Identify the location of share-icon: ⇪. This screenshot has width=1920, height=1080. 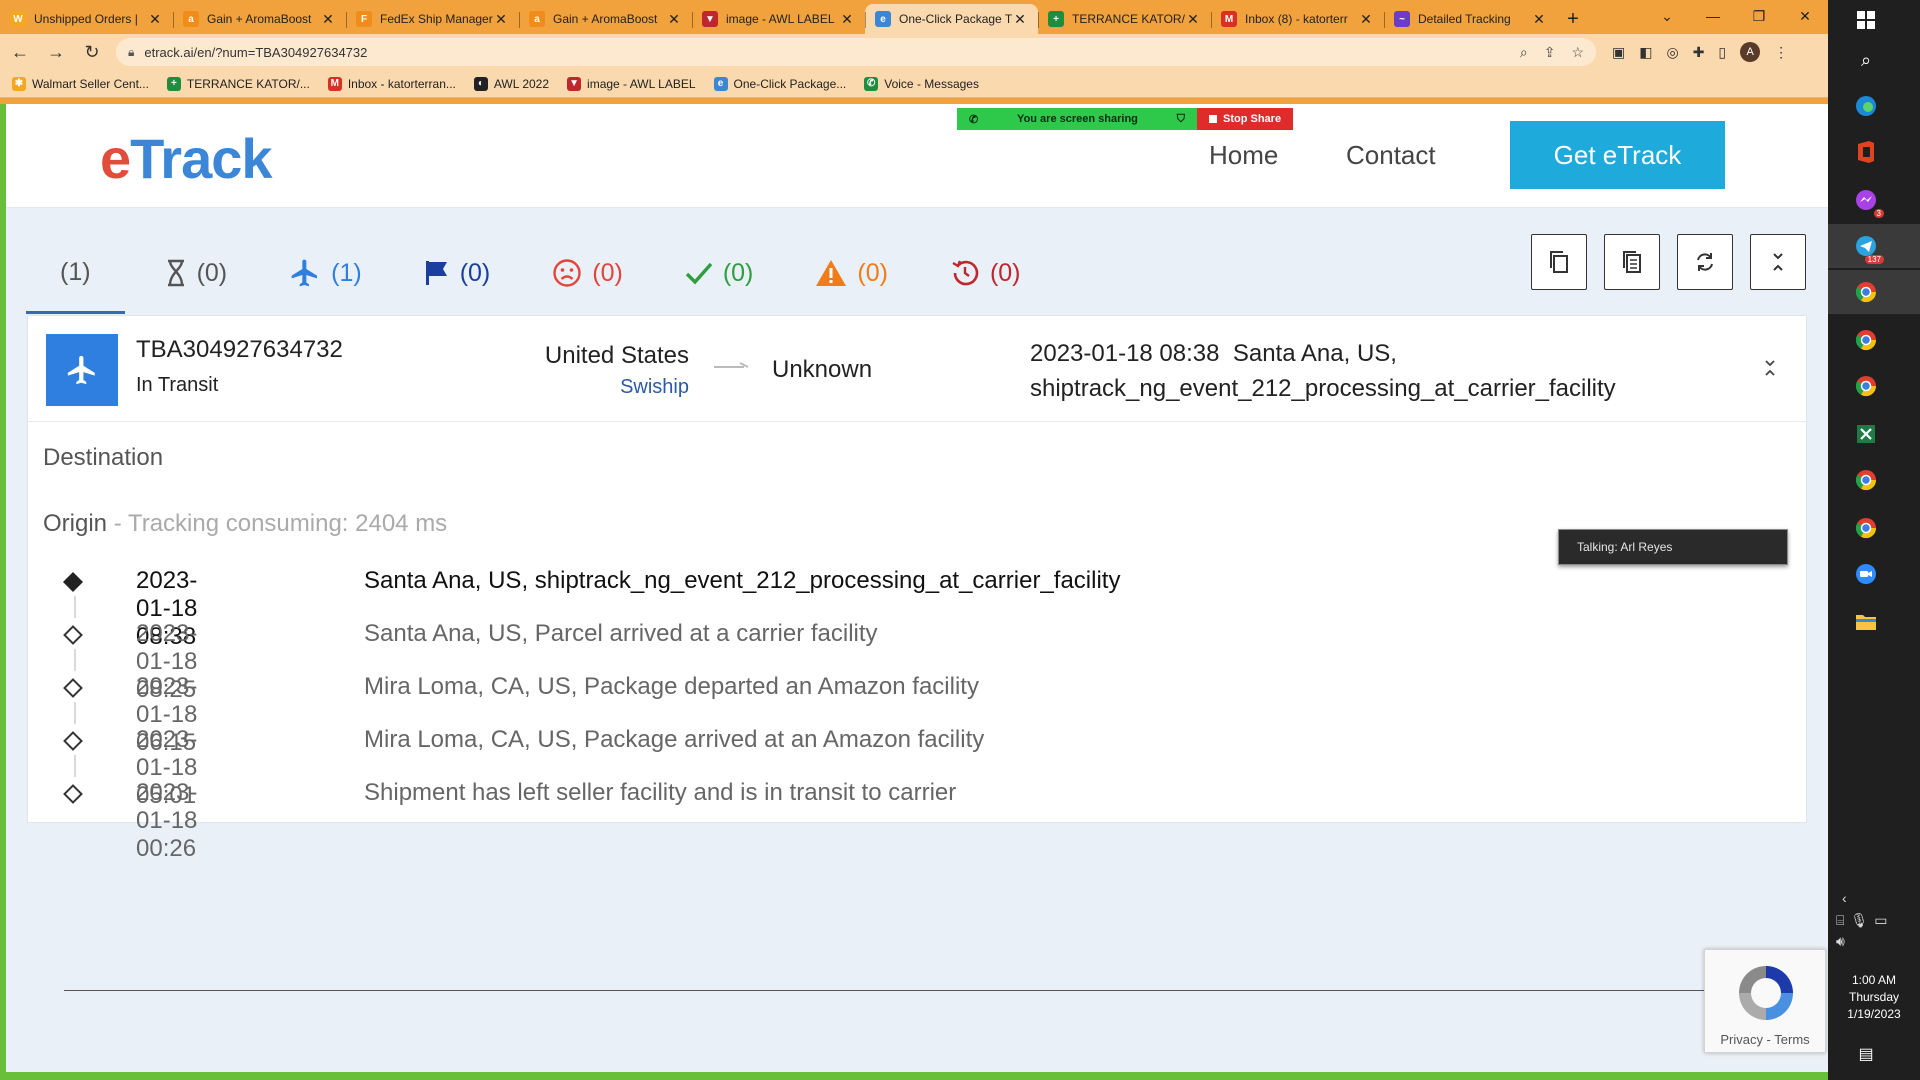
(1550, 52).